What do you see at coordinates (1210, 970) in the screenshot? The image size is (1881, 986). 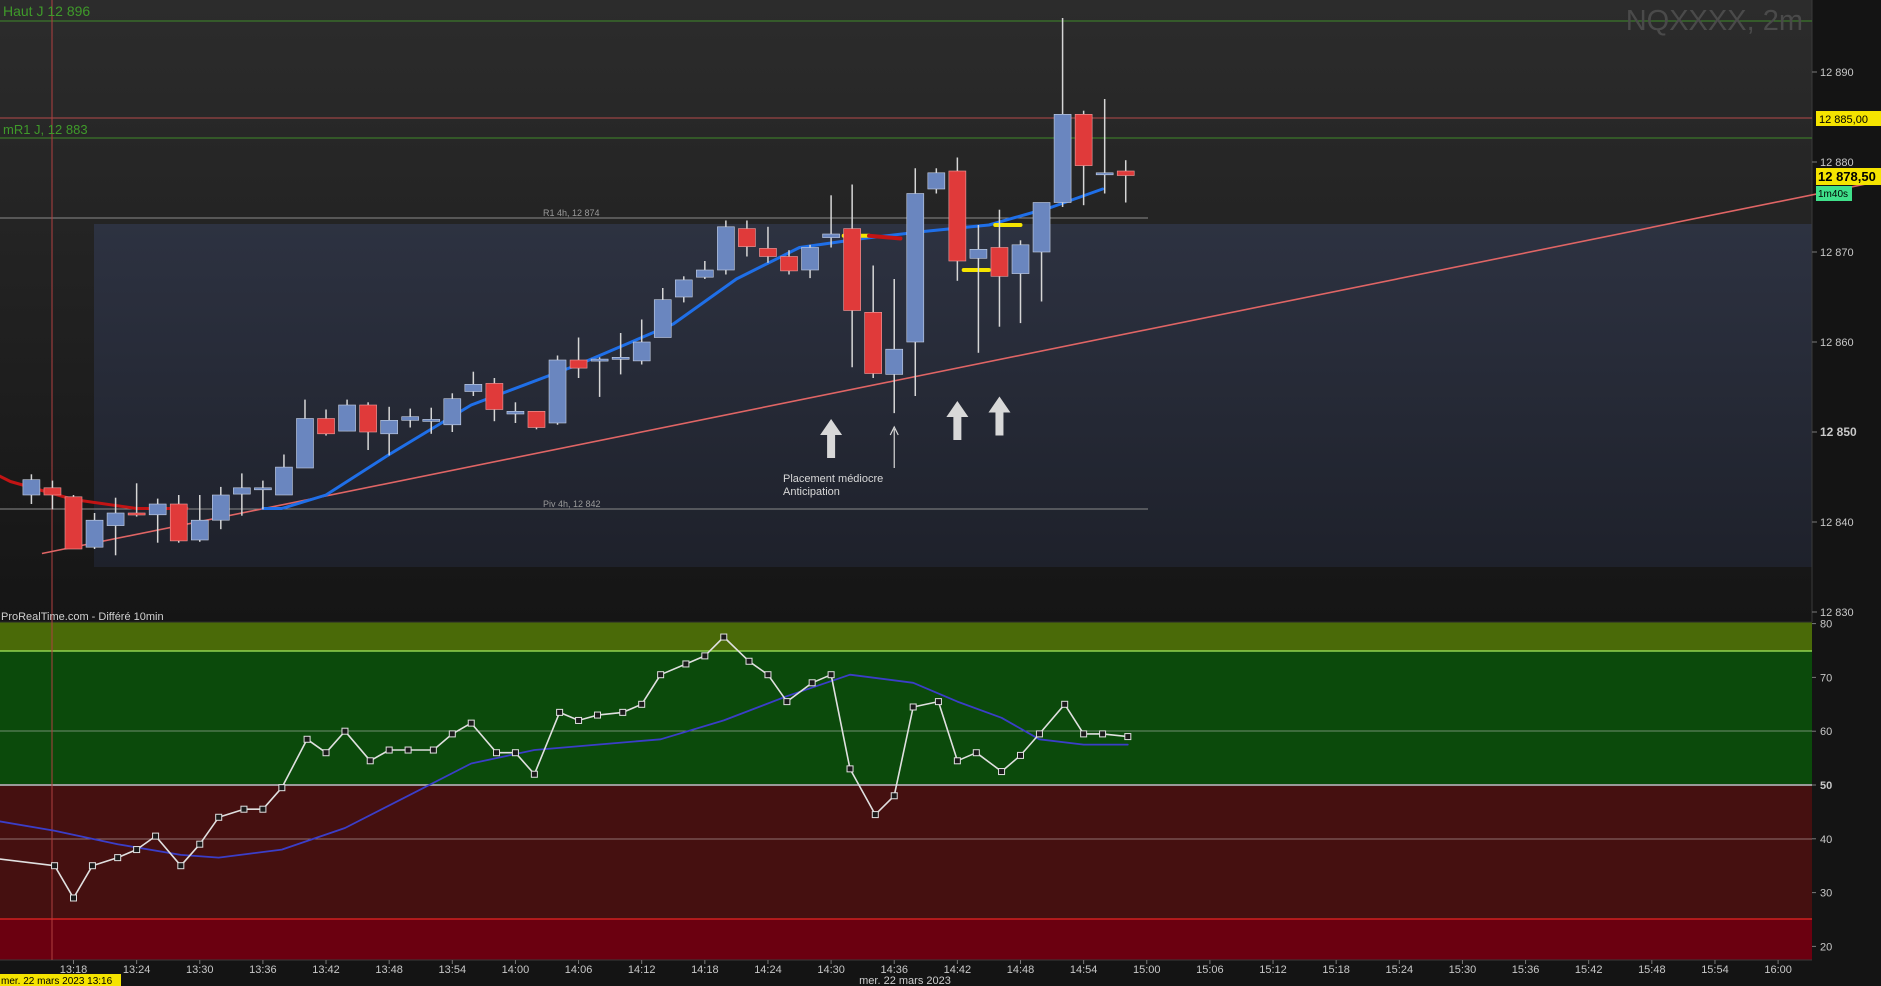 I see `time-tick-label: 15:06` at bounding box center [1210, 970].